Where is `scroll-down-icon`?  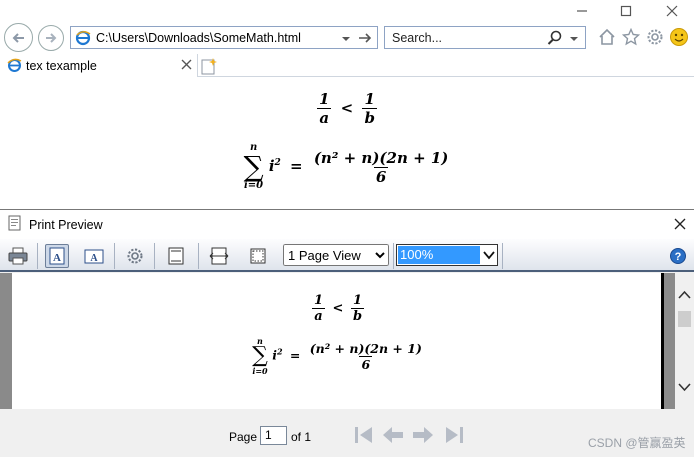 scroll-down-icon is located at coordinates (684, 388).